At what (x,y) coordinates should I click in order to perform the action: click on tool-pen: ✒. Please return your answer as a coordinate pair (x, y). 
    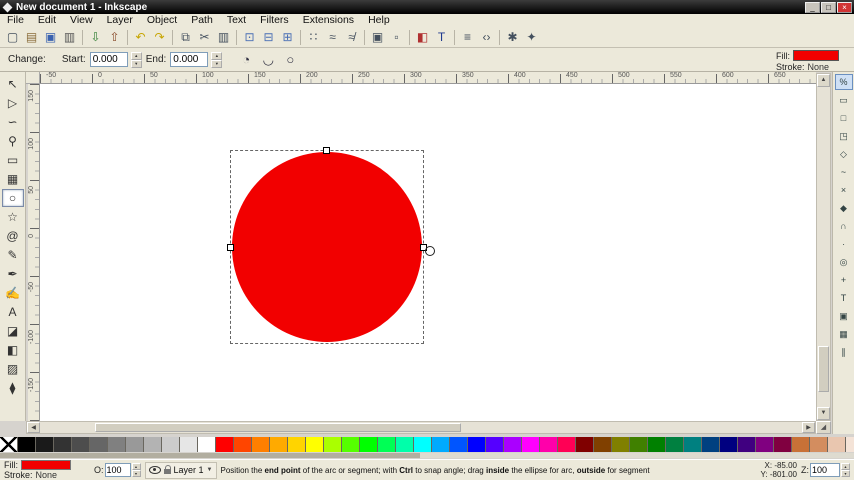
    Looking at the image, I should click on (13, 274).